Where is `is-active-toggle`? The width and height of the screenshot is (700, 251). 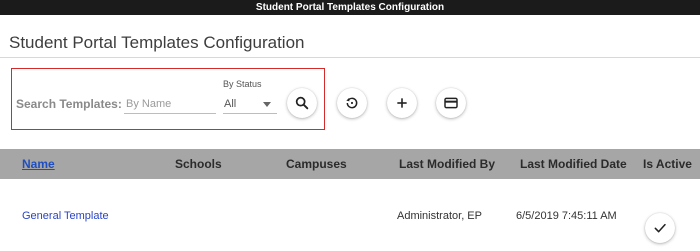 is-active-toggle is located at coordinates (660, 228).